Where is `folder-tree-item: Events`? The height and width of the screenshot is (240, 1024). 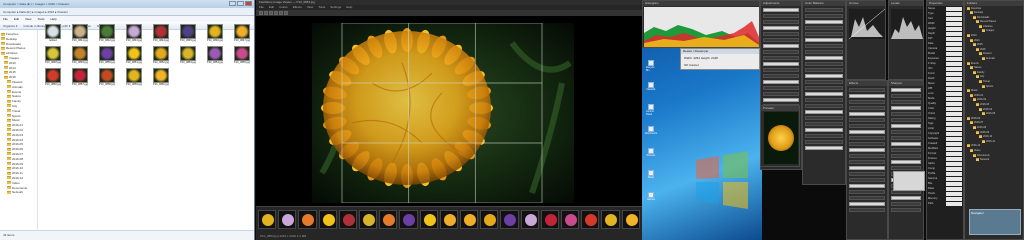 folder-tree-item: Events is located at coordinates (994, 63).